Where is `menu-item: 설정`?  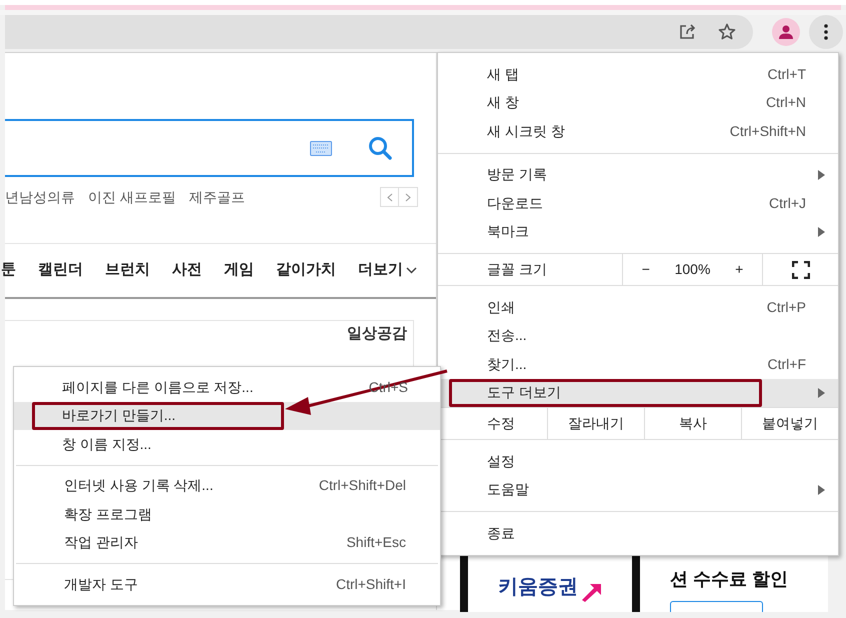 menu-item: 설정 is located at coordinates (638, 461).